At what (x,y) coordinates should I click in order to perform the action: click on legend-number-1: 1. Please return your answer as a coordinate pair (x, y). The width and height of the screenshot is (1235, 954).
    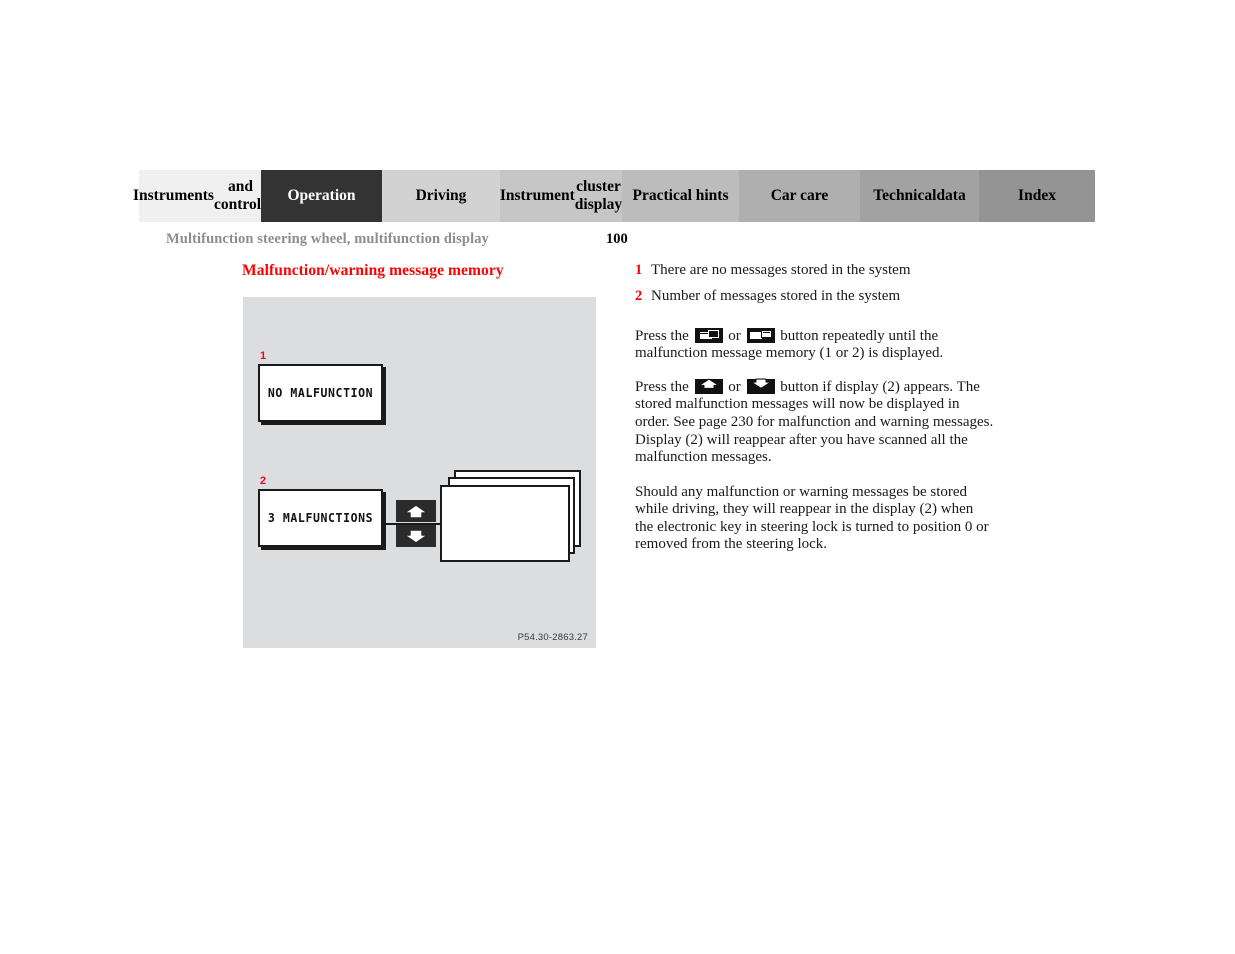
    Looking at the image, I should click on (639, 270).